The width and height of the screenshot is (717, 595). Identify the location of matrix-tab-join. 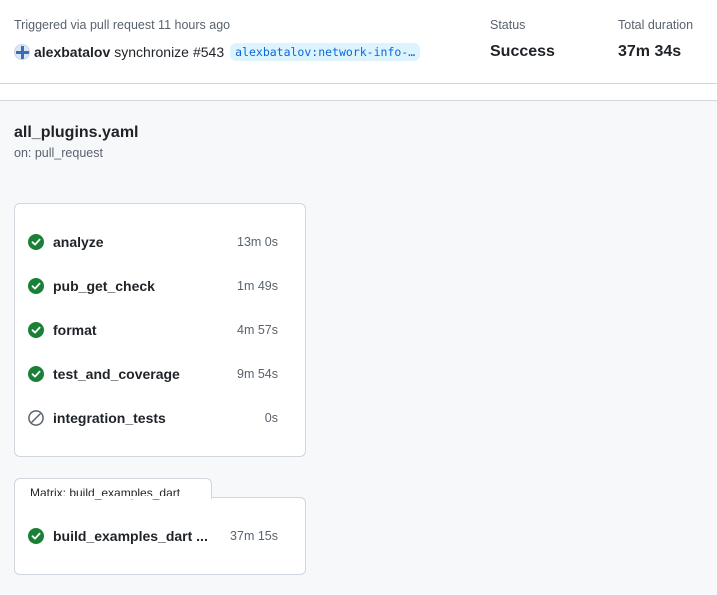
(113, 497).